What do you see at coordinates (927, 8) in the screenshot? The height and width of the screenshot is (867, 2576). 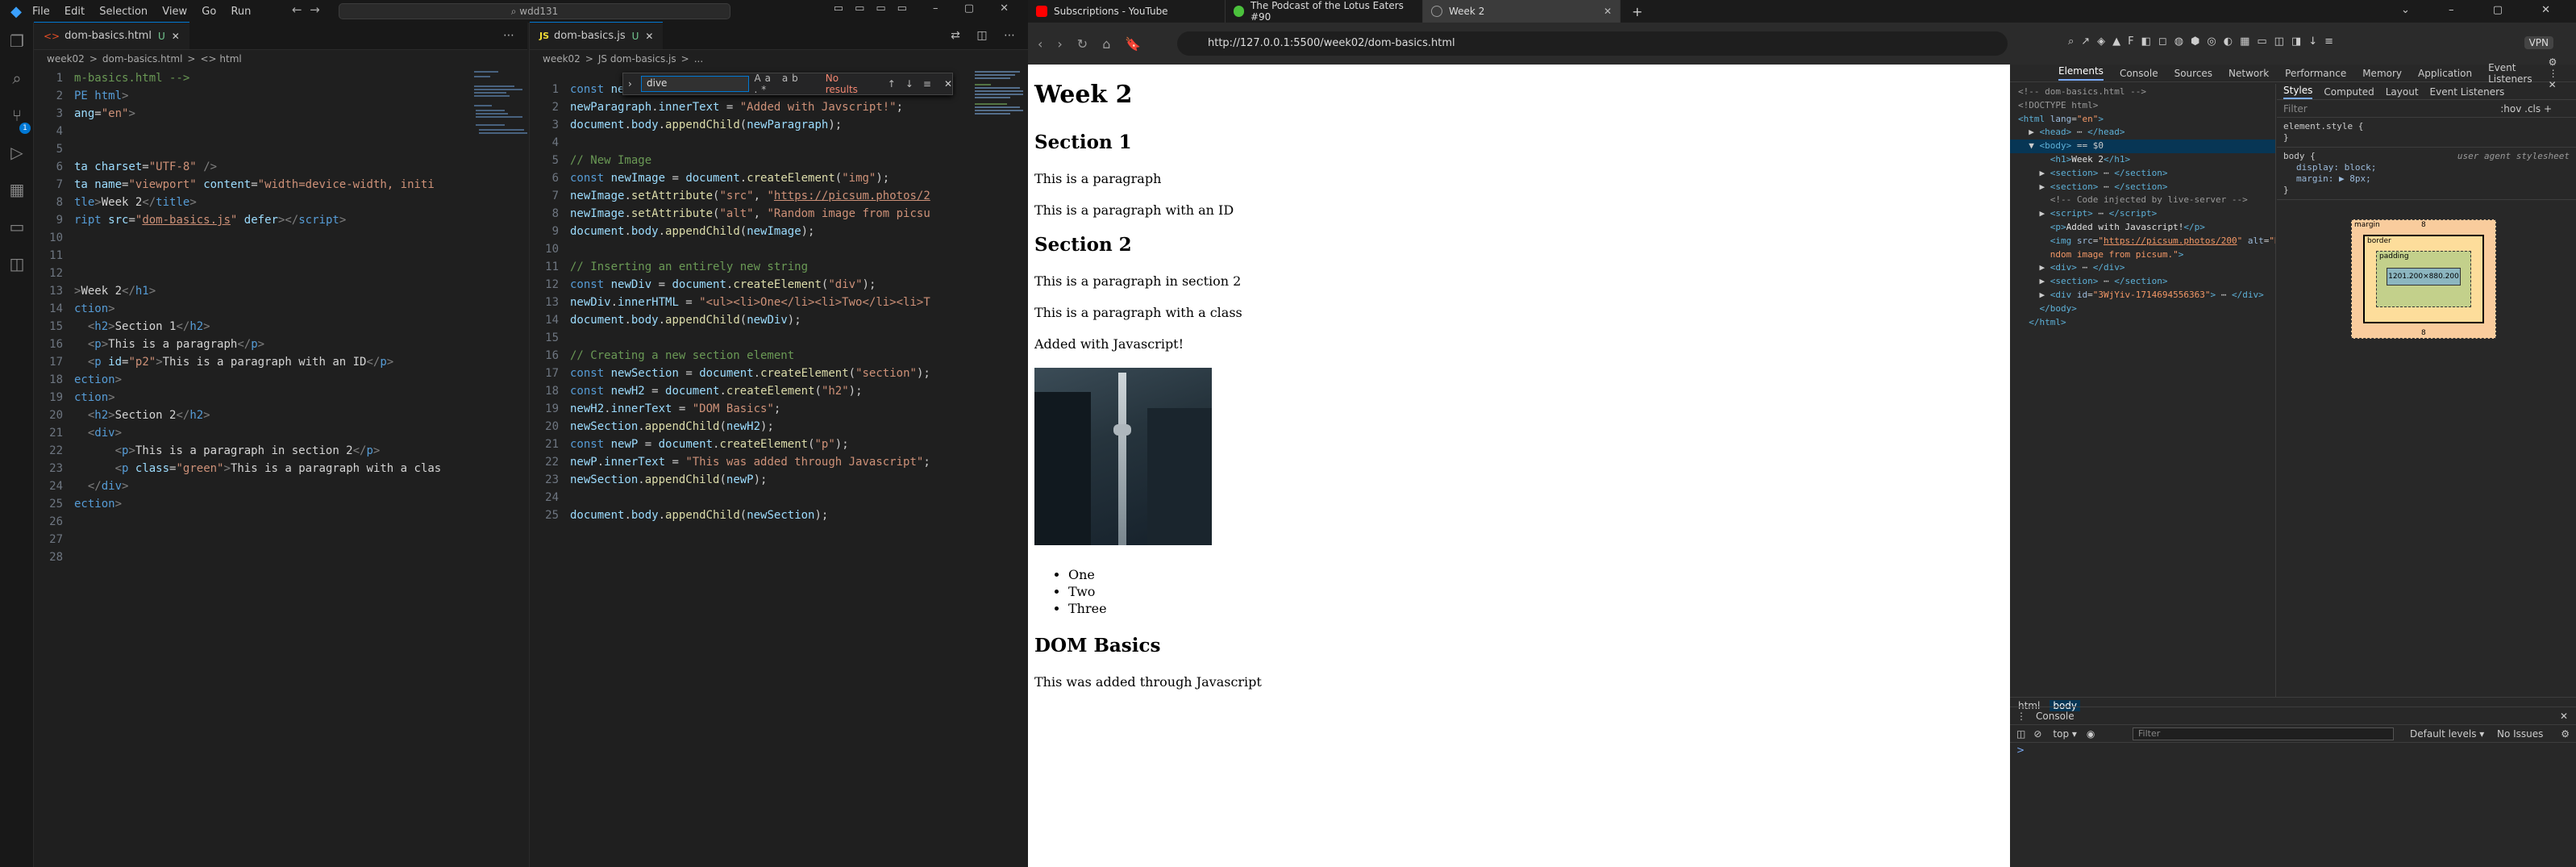 I see `window-controls: ▭▭▭▭ – ▢ ✕` at bounding box center [927, 8].